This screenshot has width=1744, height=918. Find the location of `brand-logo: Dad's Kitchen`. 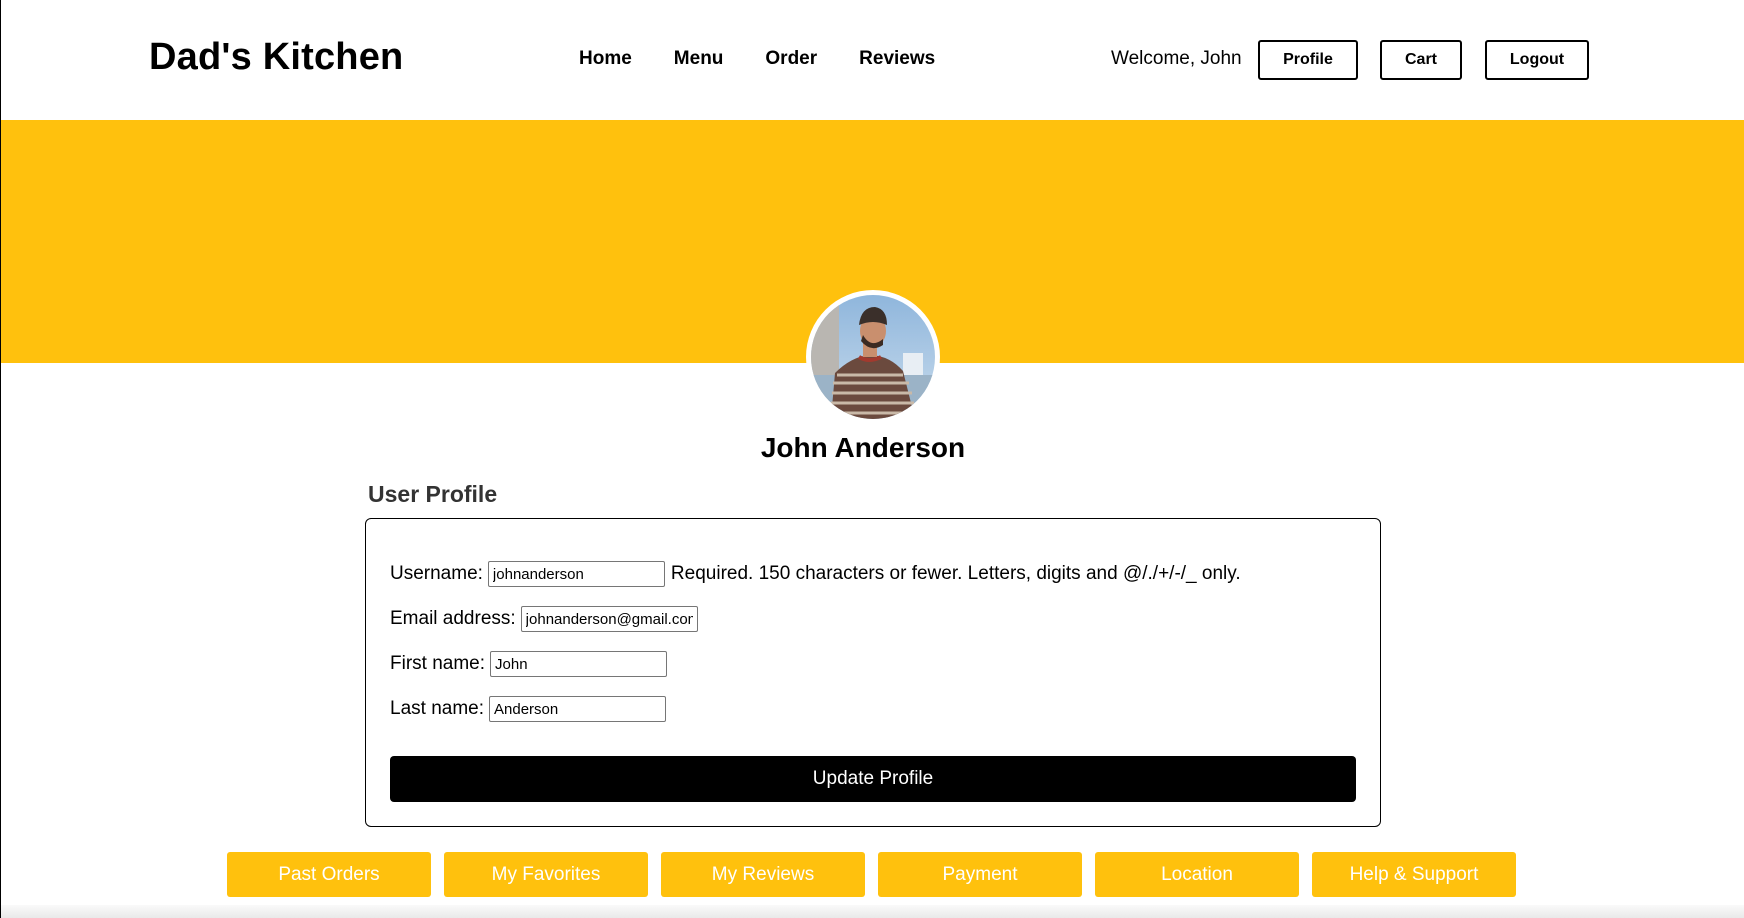

brand-logo: Dad's Kitchen is located at coordinates (276, 57).